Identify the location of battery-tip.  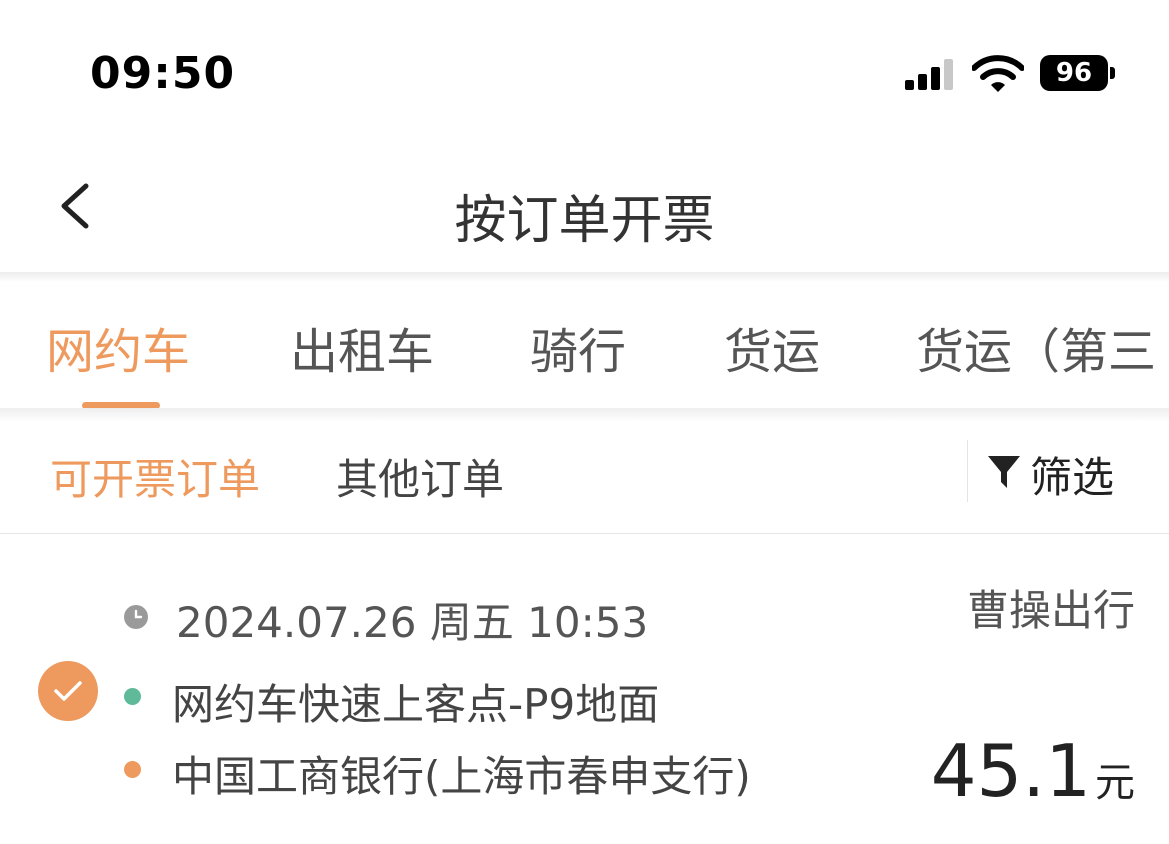
(1112, 73).